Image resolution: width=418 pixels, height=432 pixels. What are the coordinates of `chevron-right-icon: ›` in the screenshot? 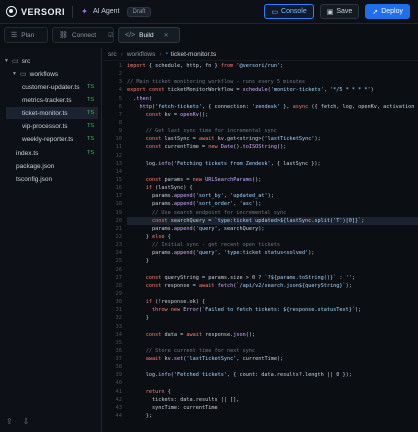 It's located at (121, 54).